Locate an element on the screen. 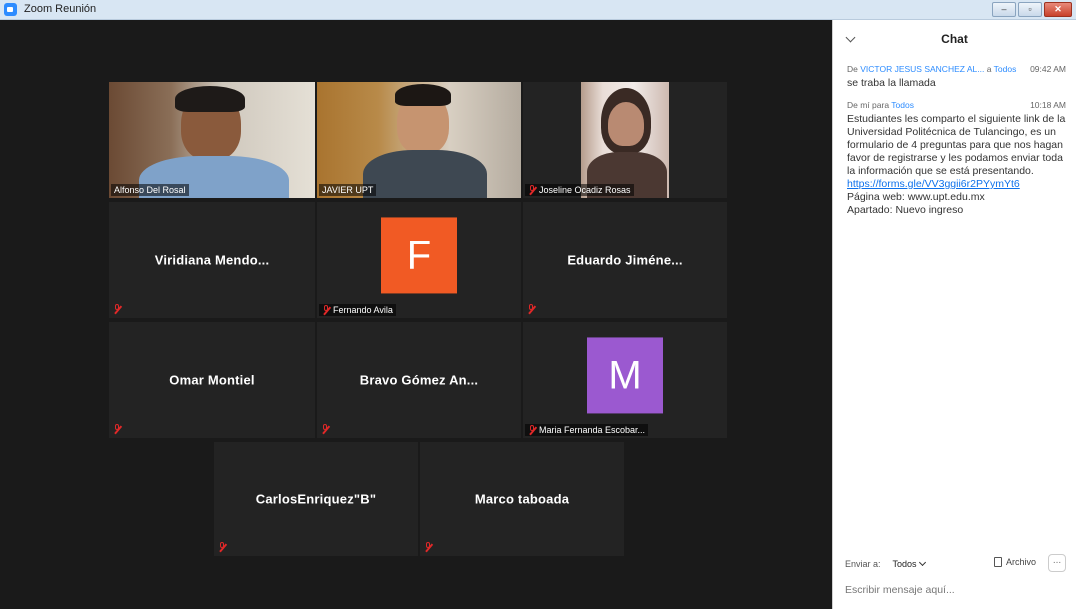 The height and width of the screenshot is (609, 1076). video-tile-javier: JAVIER UPT is located at coordinates (419, 140).